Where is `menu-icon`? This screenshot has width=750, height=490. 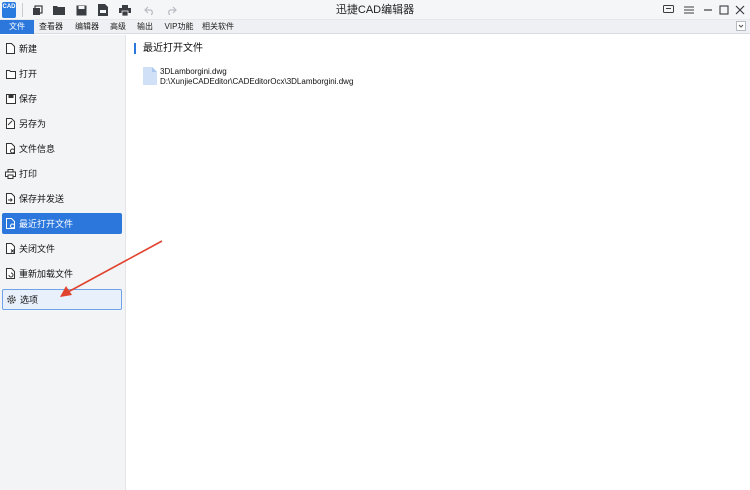 menu-icon is located at coordinates (689, 10).